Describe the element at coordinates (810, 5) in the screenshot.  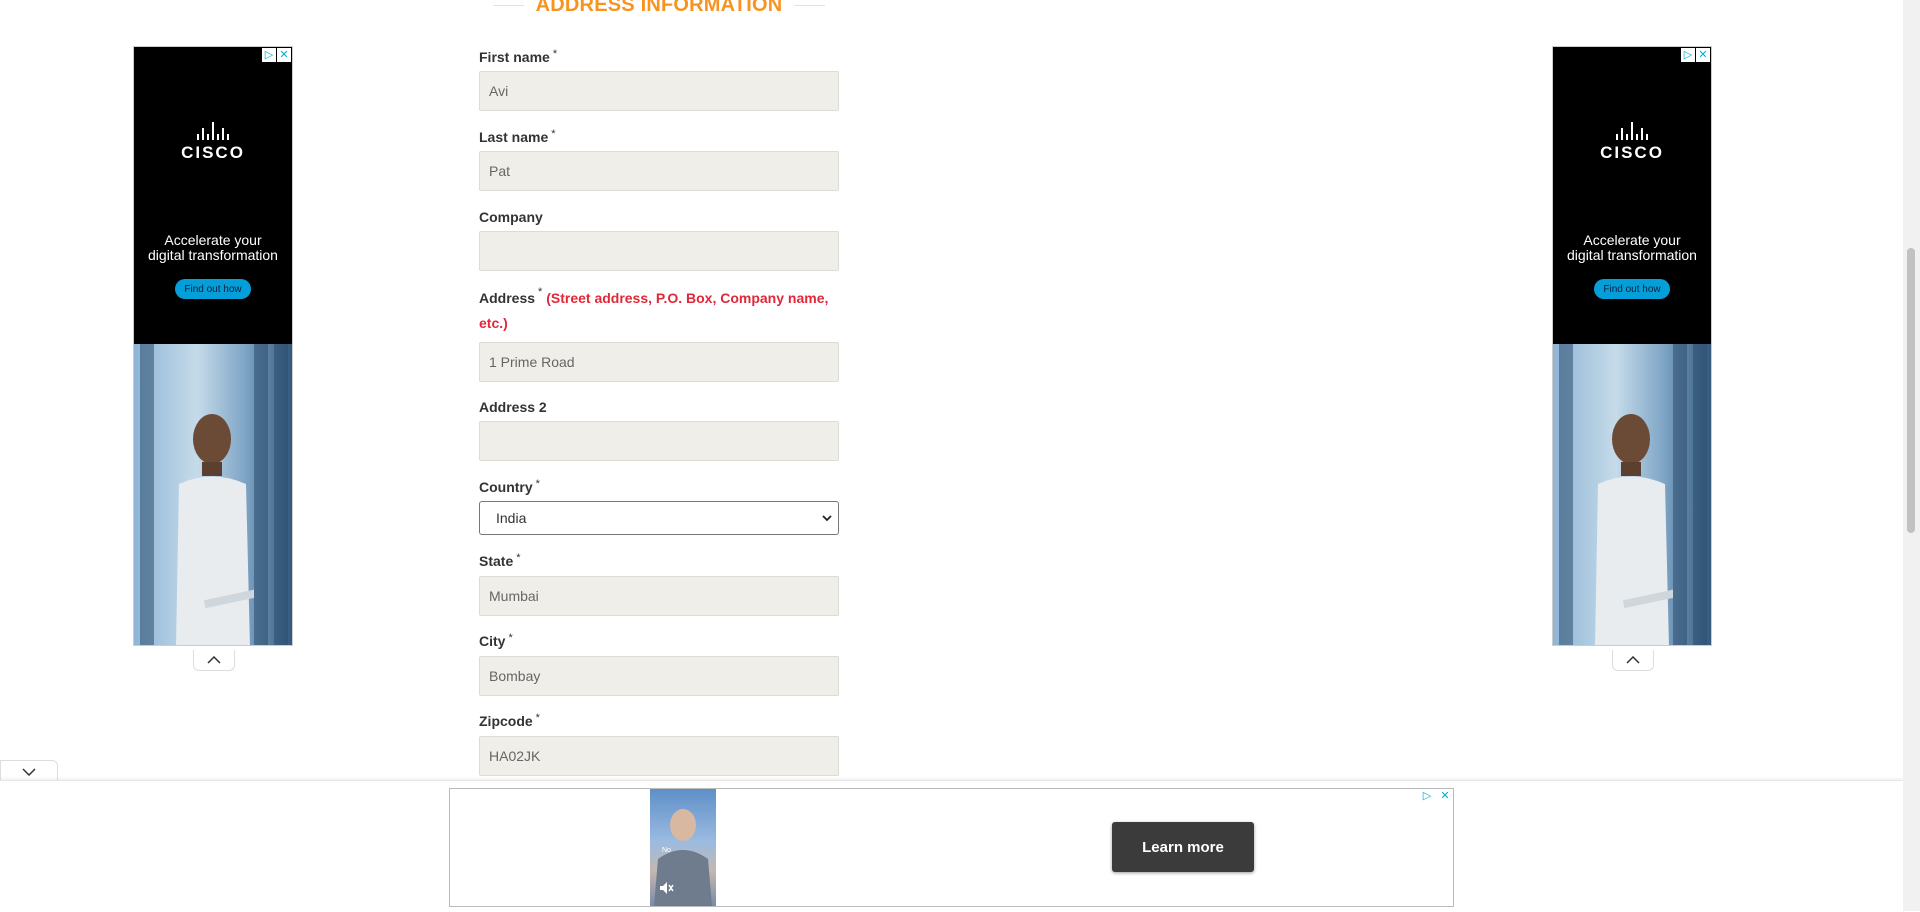
I see `heading-rule-right` at that location.